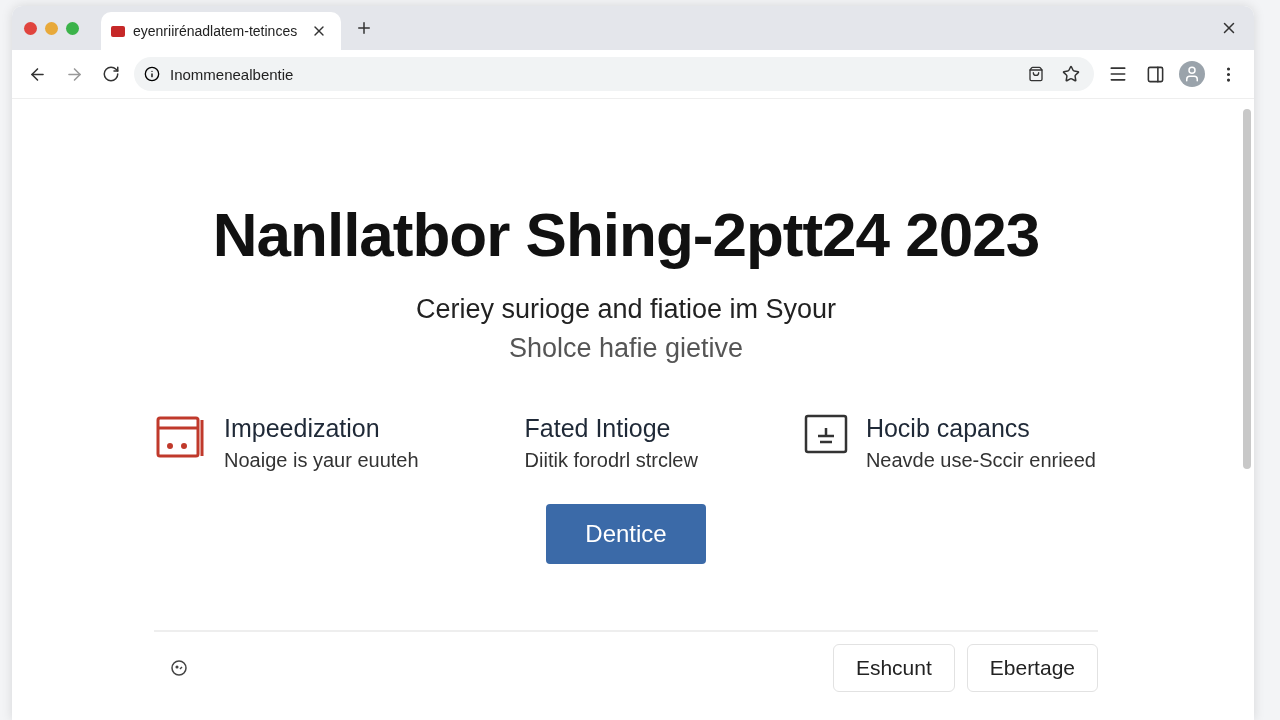 Image resolution: width=1280 pixels, height=720 pixels. I want to click on calendar-icon, so click(181, 437).